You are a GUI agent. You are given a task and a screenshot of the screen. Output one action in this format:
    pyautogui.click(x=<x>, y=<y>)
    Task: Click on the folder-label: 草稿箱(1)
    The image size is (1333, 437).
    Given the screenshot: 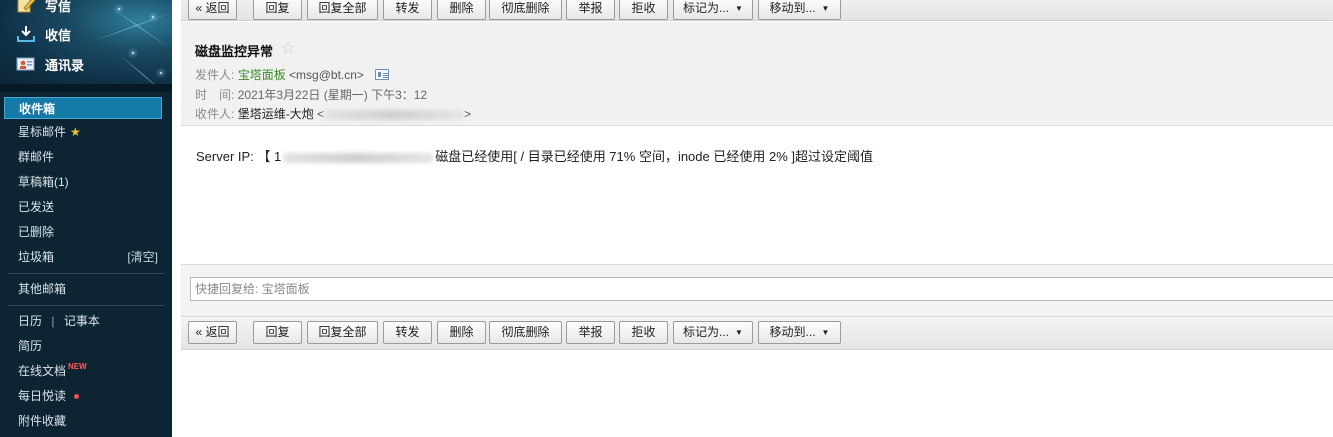 What is the action you would take?
    pyautogui.click(x=43, y=182)
    